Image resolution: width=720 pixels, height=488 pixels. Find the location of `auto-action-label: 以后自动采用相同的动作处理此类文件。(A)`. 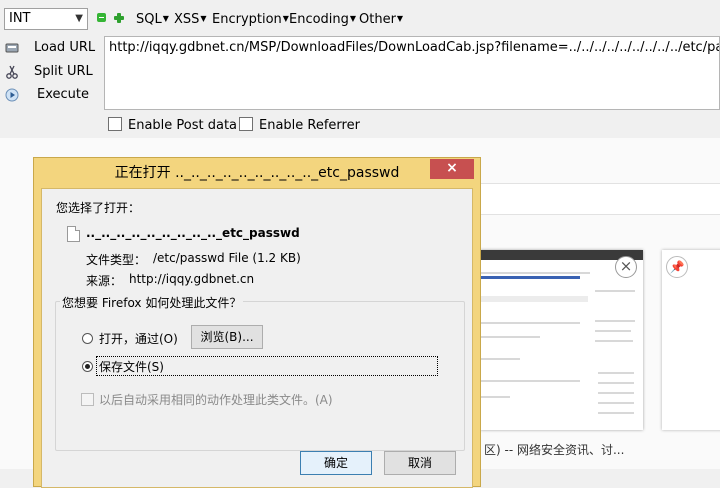

auto-action-label: 以后自动采用相同的动作处理此类文件。(A) is located at coordinates (216, 400).